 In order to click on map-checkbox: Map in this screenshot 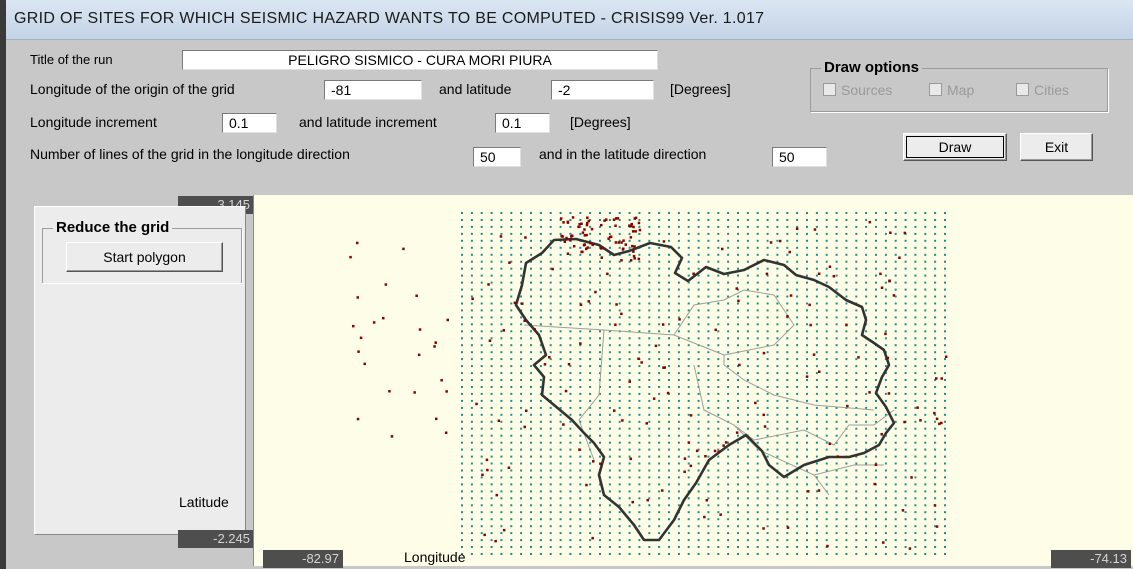, I will do `click(951, 90)`.